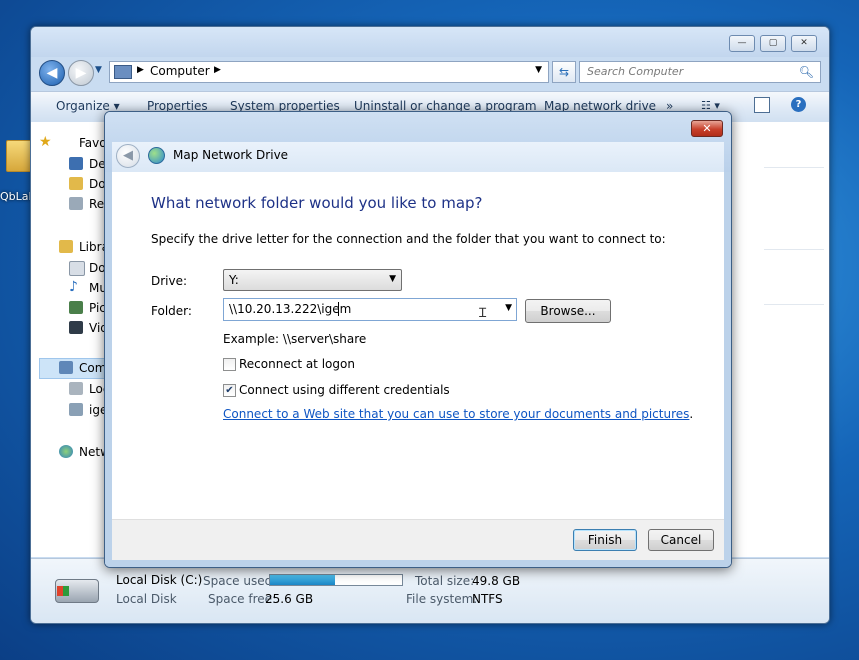 The width and height of the screenshot is (859, 660). Describe the element at coordinates (804, 43) in the screenshot. I see `close-button: ✕` at that location.